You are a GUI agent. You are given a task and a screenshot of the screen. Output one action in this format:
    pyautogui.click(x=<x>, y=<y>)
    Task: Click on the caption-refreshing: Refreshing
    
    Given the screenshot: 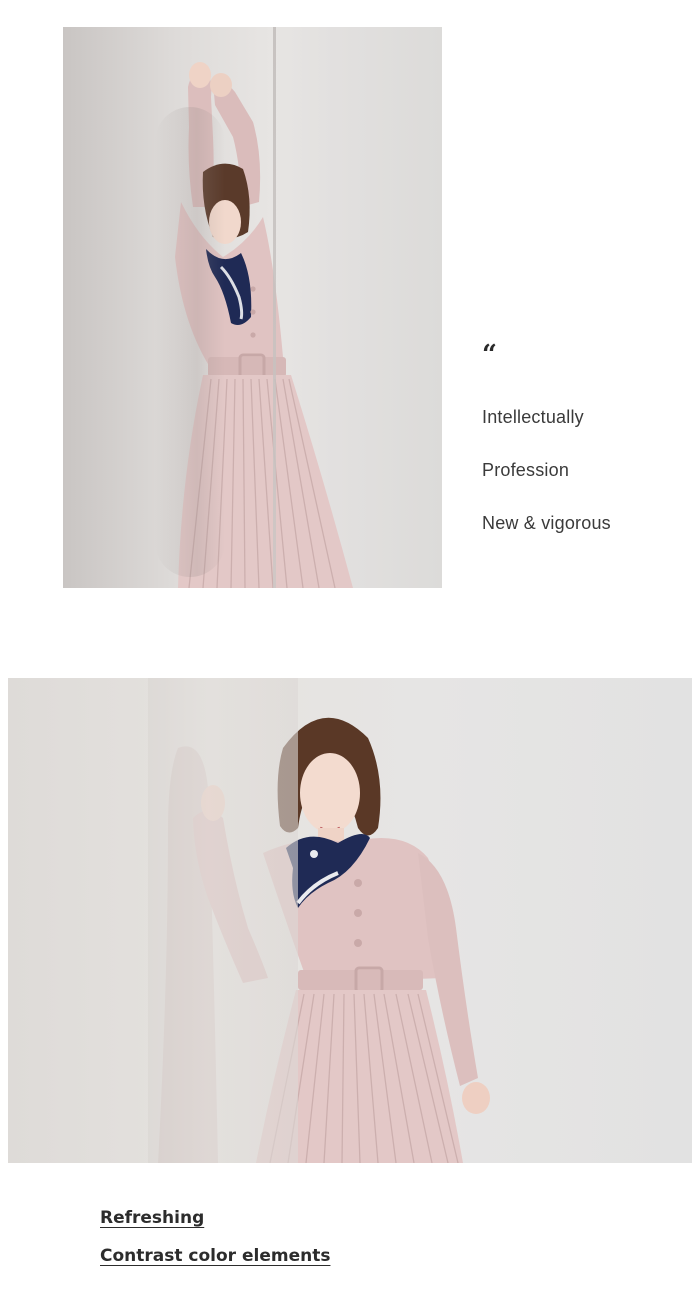 What is the action you would take?
    pyautogui.click(x=152, y=1218)
    